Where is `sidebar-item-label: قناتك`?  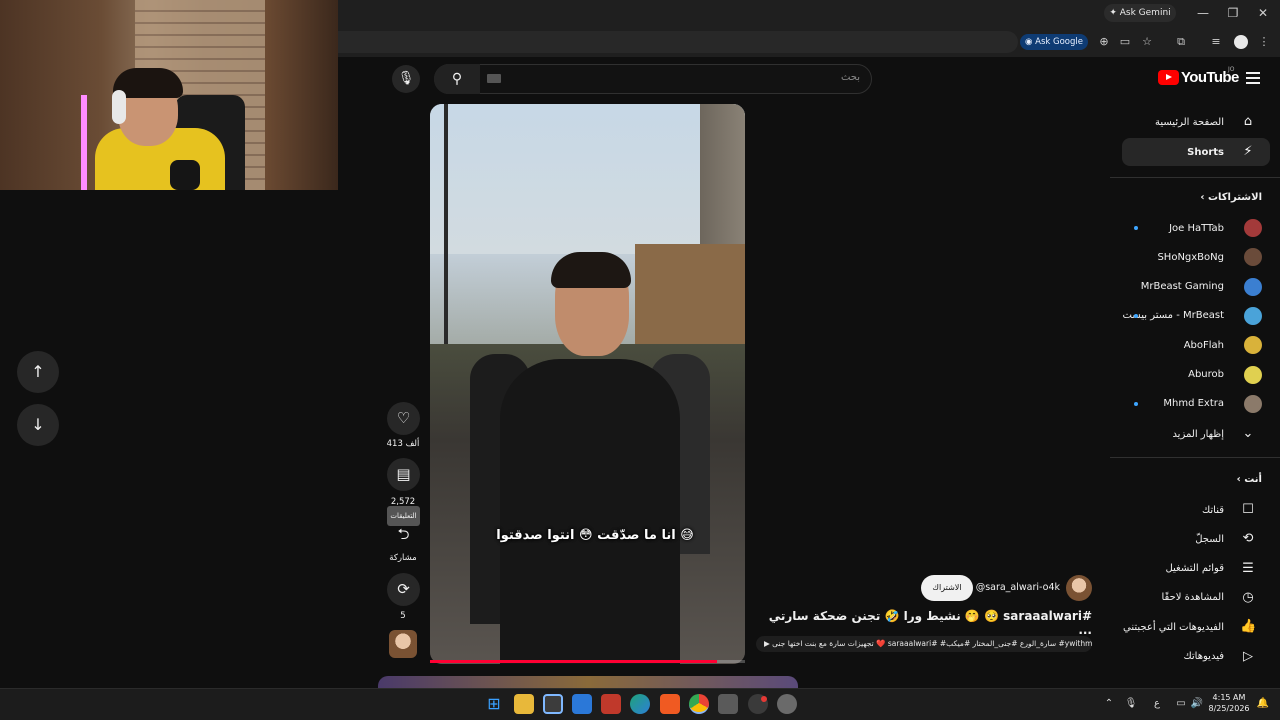
sidebar-item-label: قناتك is located at coordinates (1212, 510).